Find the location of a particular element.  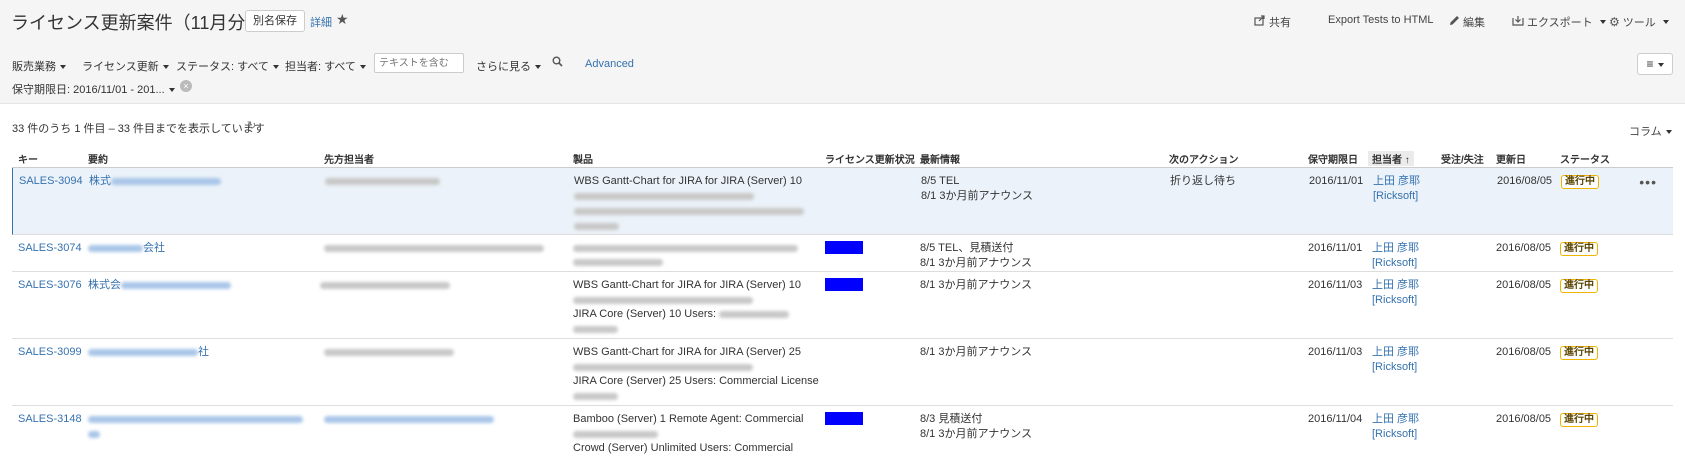

results-count: 33 件のうち 1 件目 – 33 件目までを表示しています is located at coordinates (138, 129).